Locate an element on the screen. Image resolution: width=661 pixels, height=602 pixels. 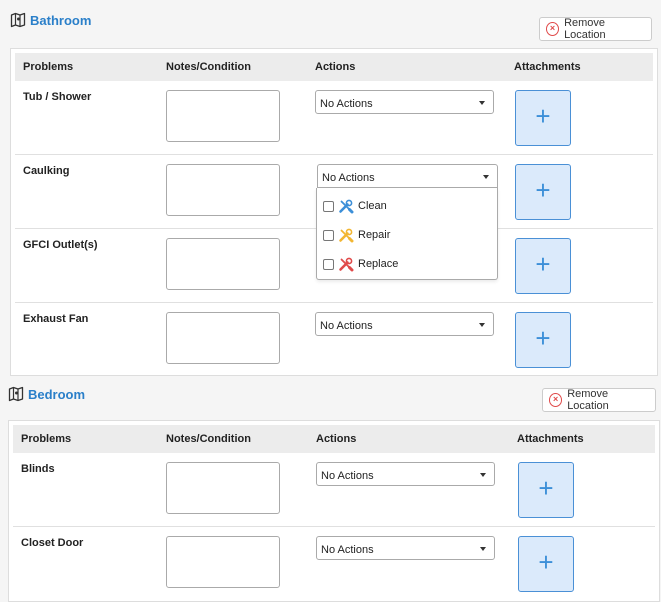
problem-name: GFCI Outlet(s) is located at coordinates (60, 245).